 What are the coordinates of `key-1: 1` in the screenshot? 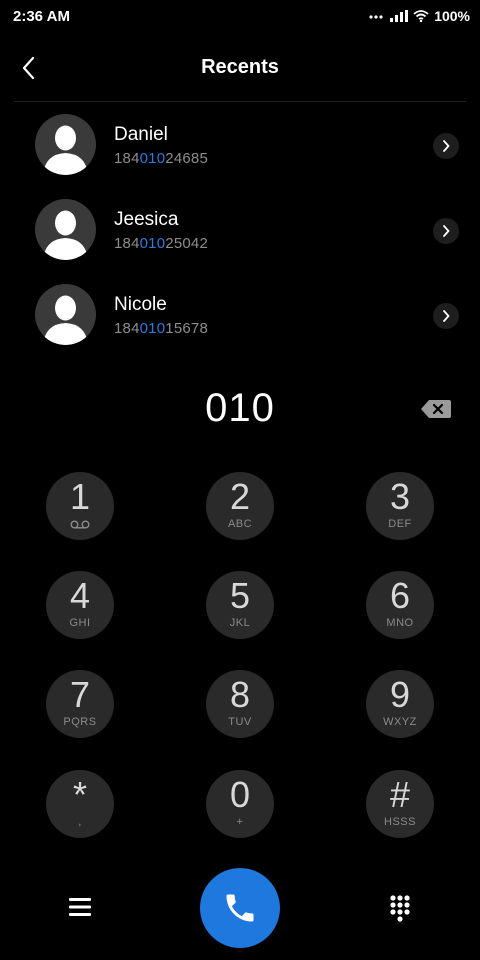 It's located at (80, 506).